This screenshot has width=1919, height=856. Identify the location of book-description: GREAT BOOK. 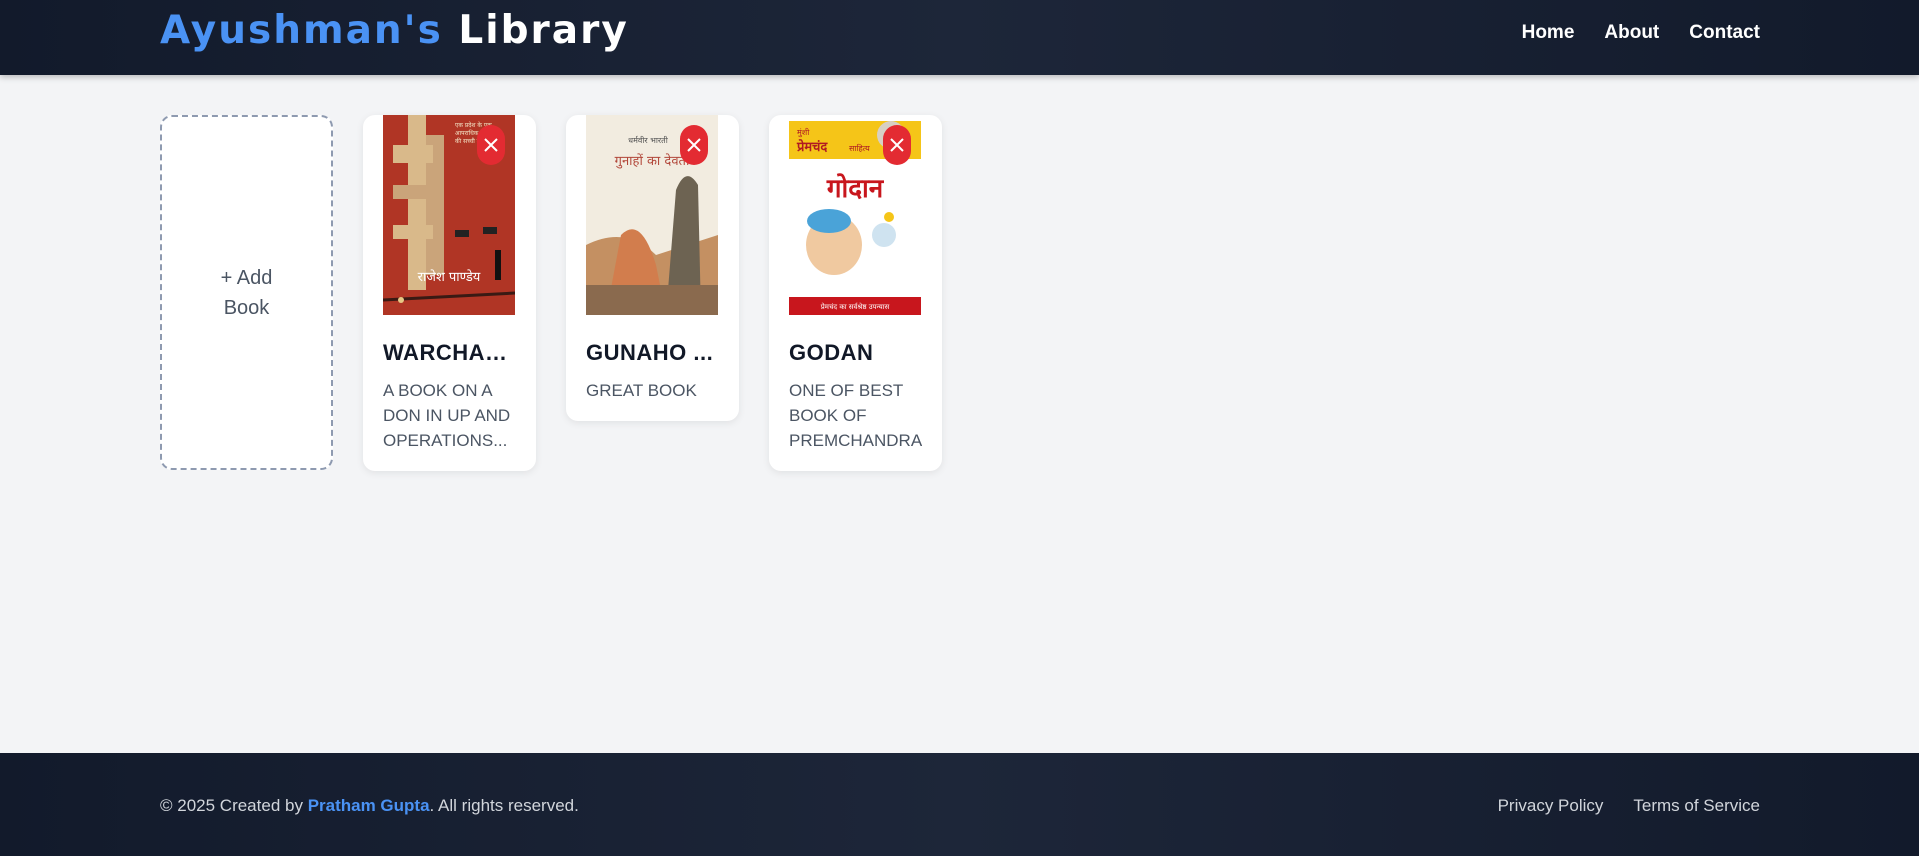
(641, 390).